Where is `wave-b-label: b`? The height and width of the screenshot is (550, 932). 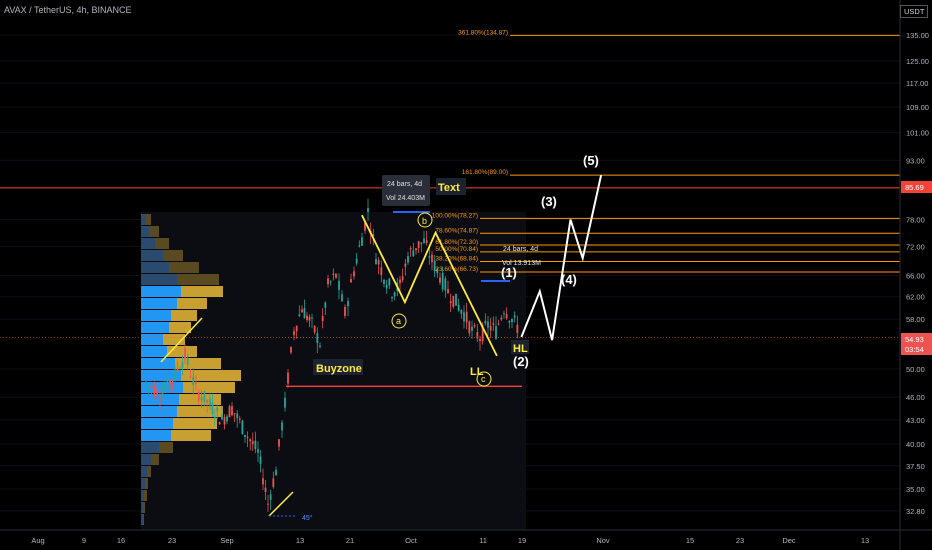
wave-b-label: b is located at coordinates (424, 221).